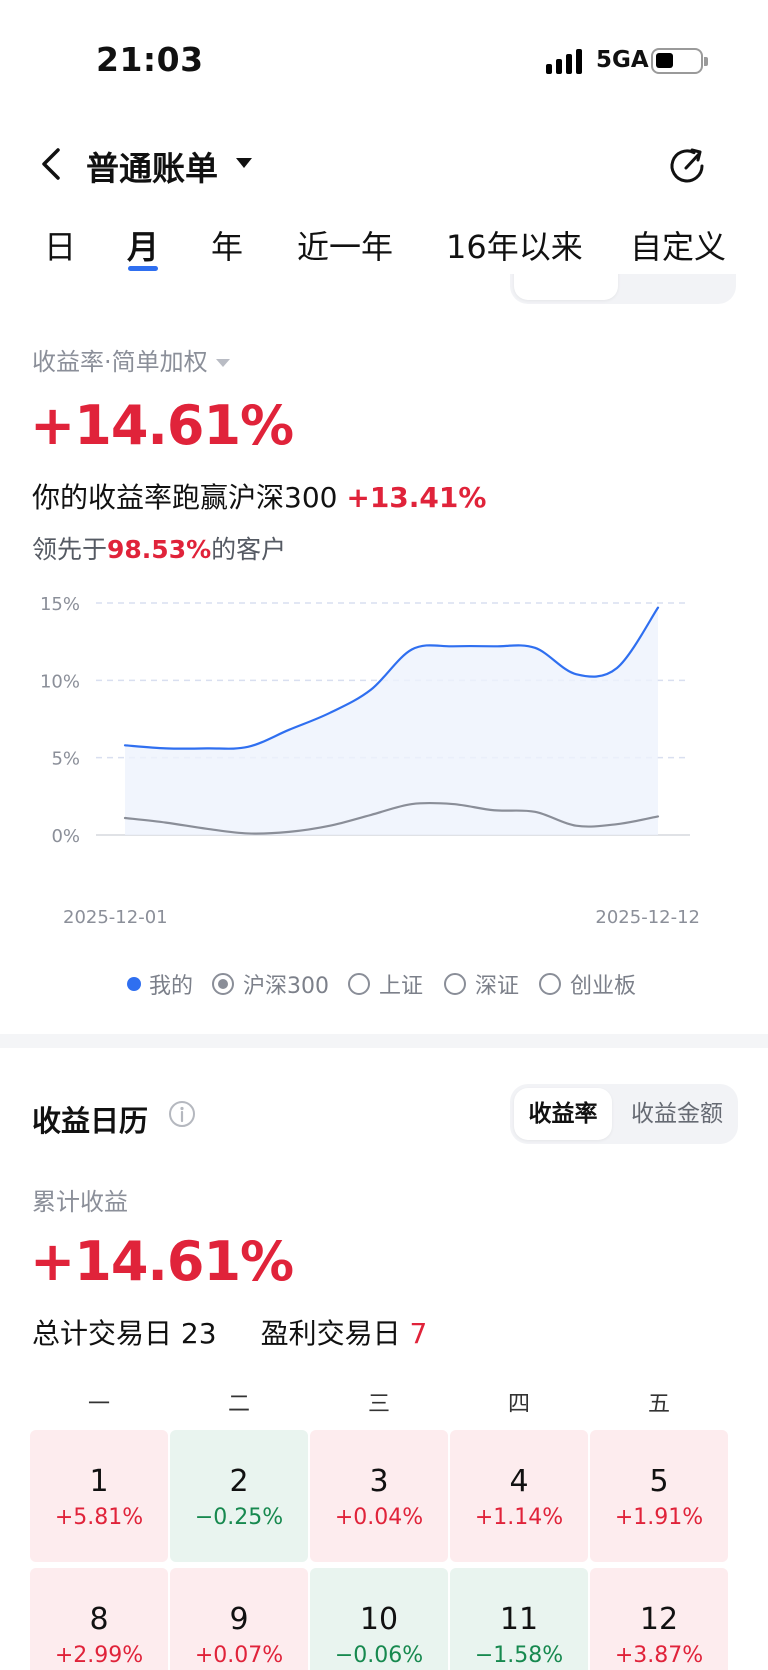 This screenshot has height=1670, width=768. I want to click on calendar-day-cell: 5 +1.91%, so click(659, 1496).